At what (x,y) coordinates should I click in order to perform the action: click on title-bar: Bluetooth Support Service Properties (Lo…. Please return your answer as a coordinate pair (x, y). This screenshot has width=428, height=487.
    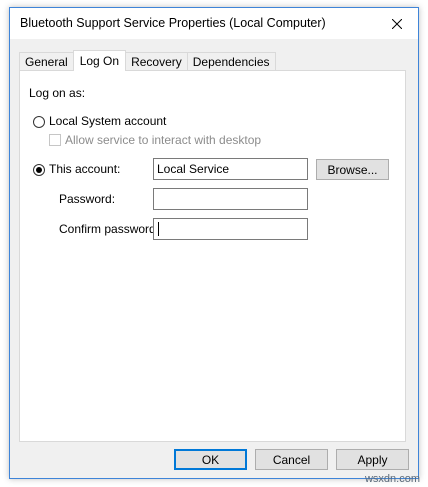
    Looking at the image, I should click on (214, 23).